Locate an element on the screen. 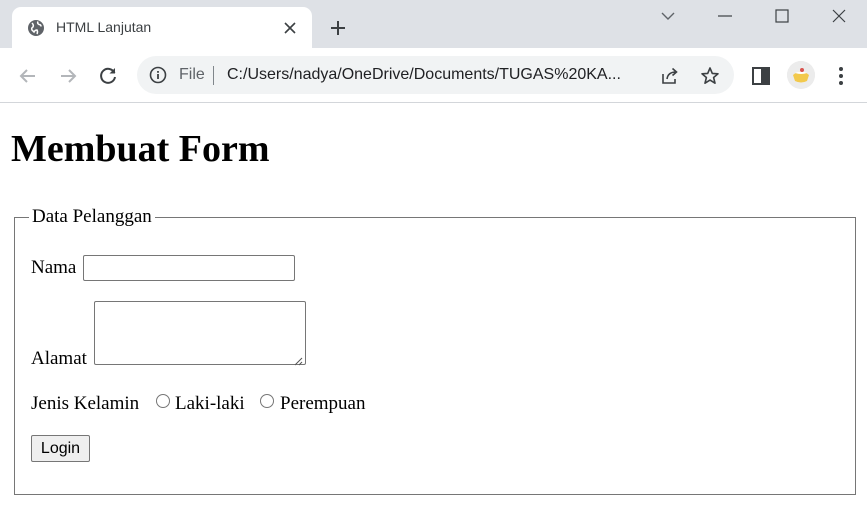  radio-label-perempuan: Perempuan is located at coordinates (323, 403).